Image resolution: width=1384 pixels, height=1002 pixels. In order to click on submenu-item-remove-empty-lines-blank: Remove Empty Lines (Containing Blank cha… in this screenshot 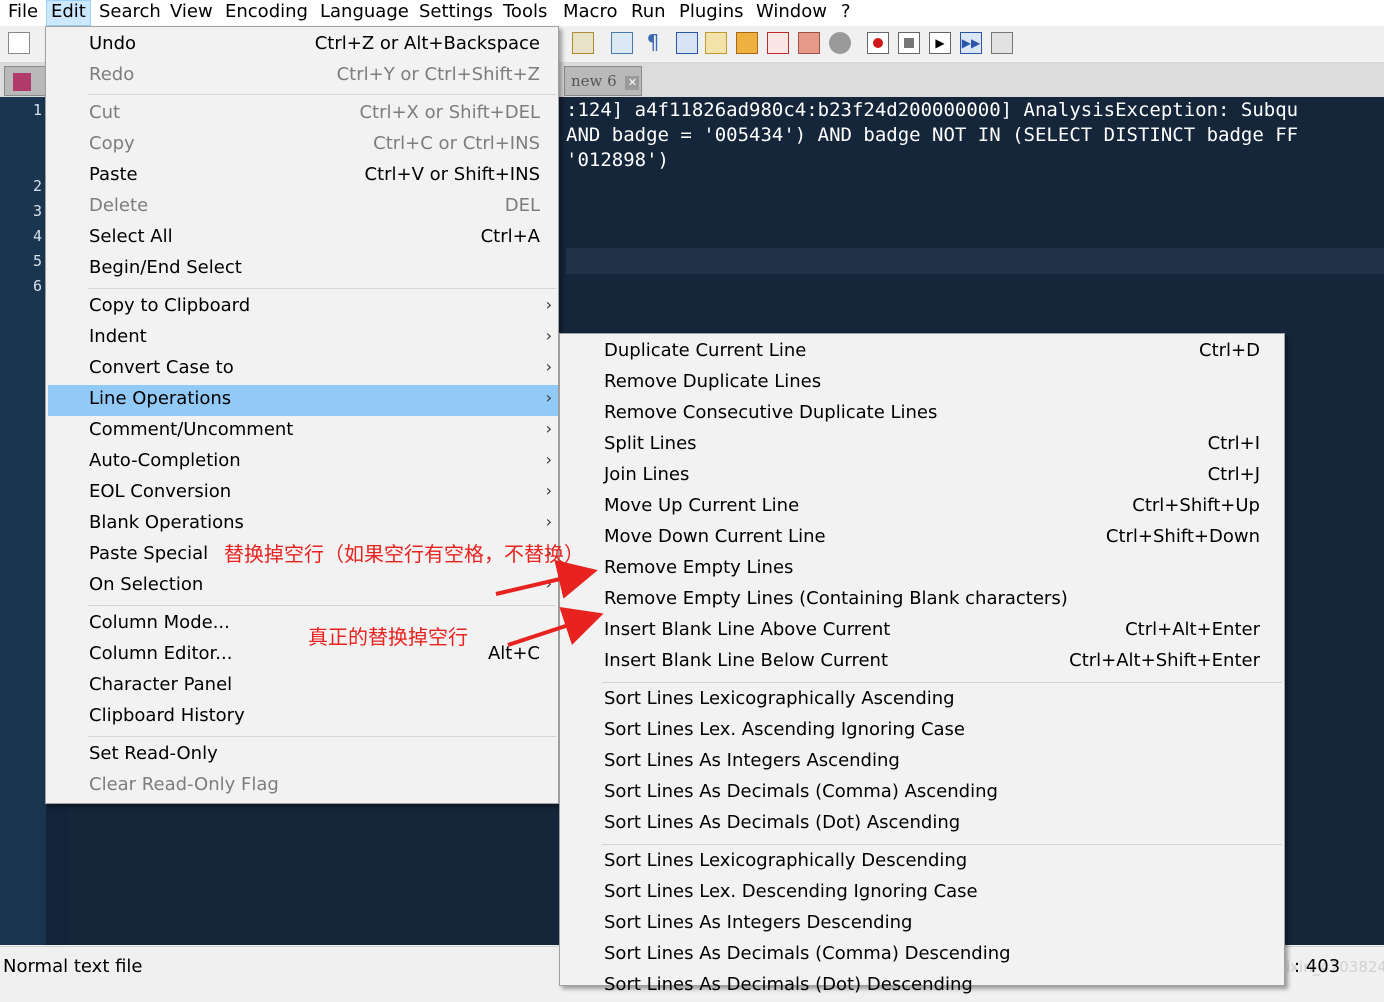, I will do `click(923, 600)`.